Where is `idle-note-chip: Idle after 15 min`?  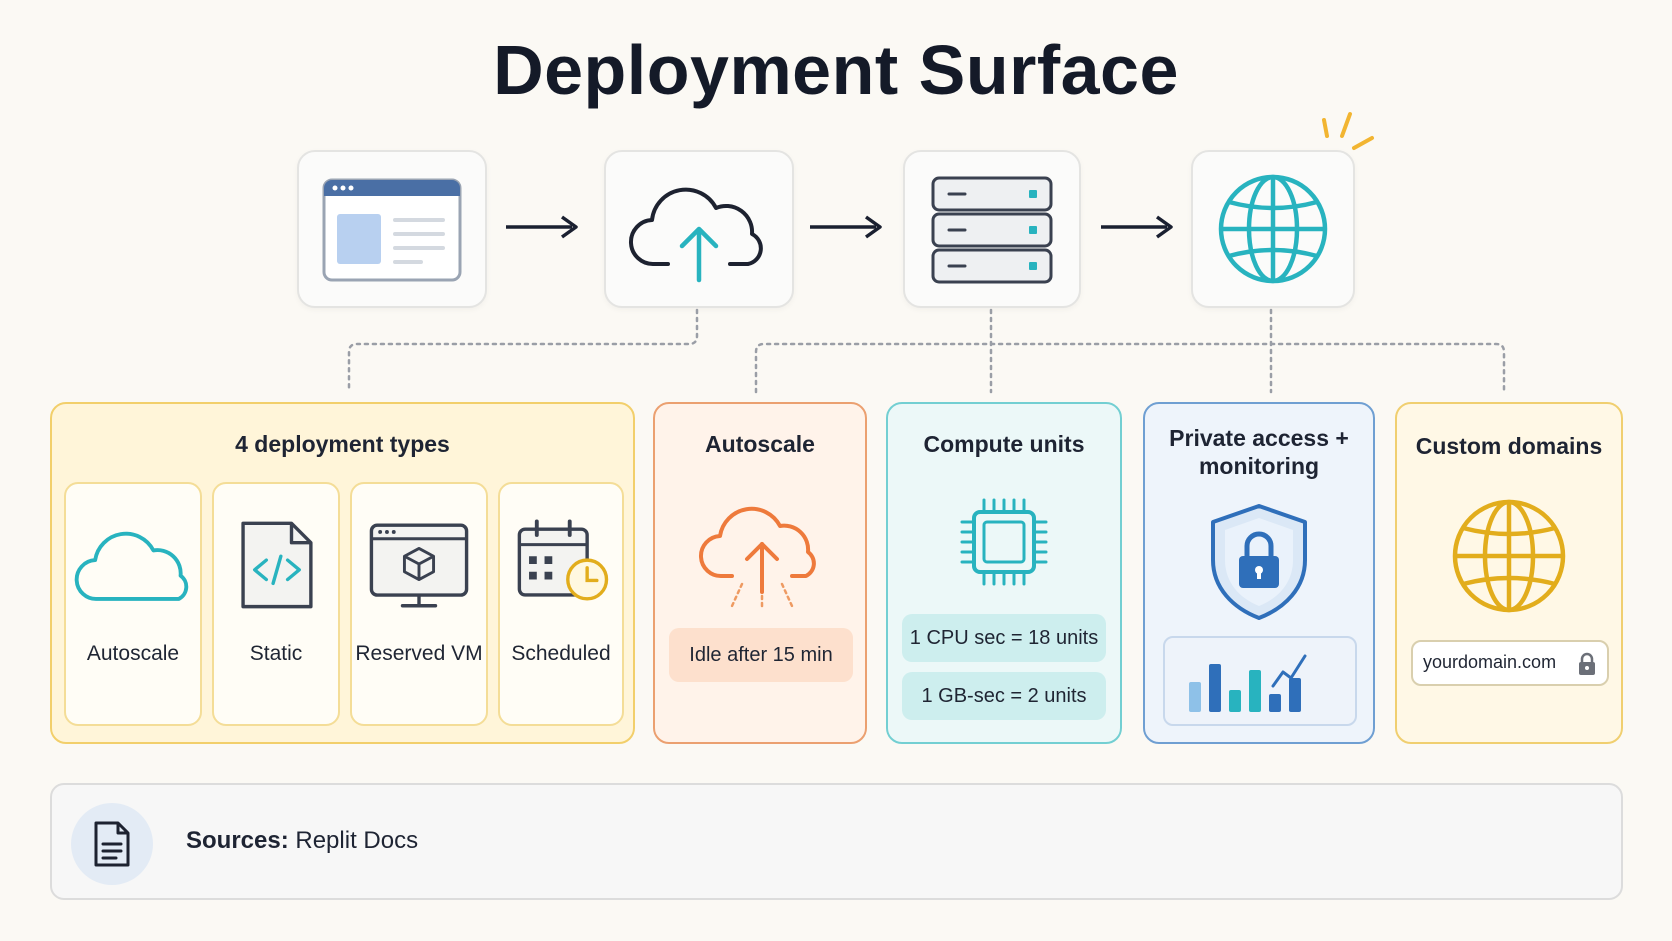
idle-note-chip: Idle after 15 min is located at coordinates (761, 655).